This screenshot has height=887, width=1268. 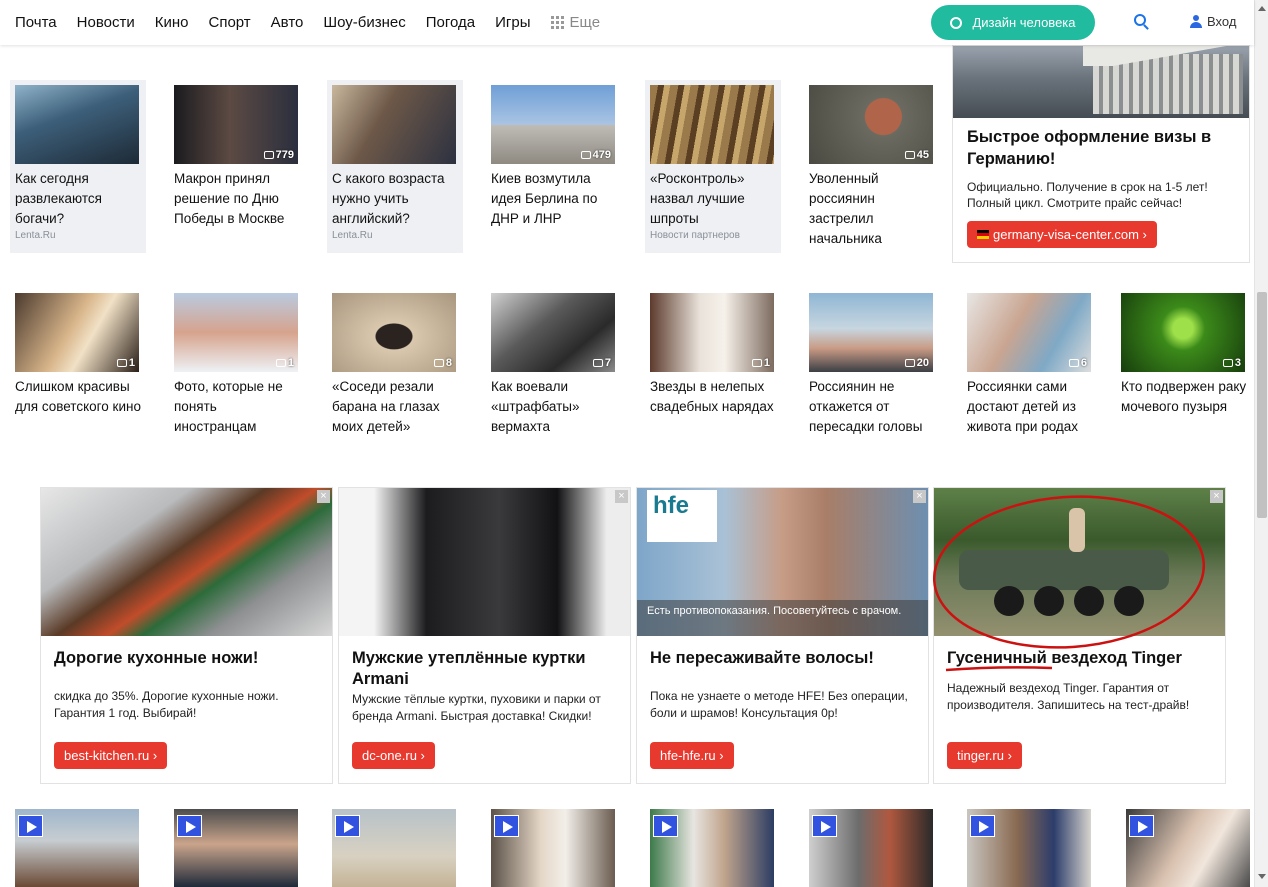 I want to click on news-title: Звезды в нелепых свадебных нарядах, so click(x=714, y=397).